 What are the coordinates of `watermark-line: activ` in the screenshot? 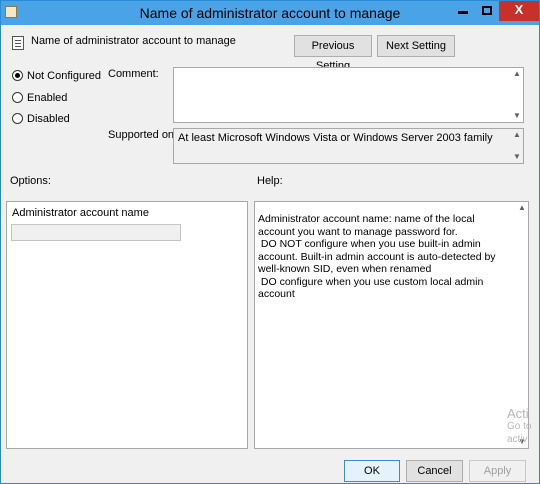 It's located at (517, 439).